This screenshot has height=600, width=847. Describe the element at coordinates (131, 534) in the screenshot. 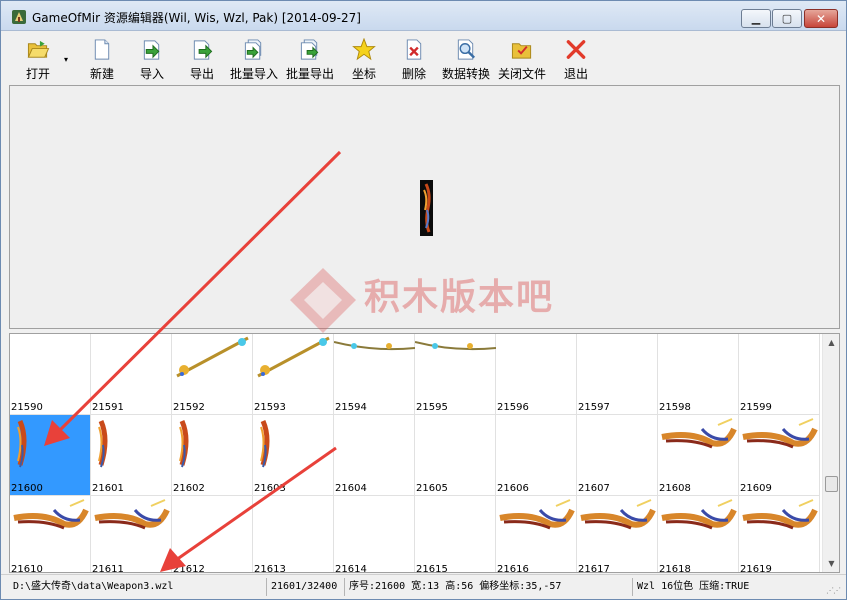

I see `thumbnail-cell: 21611` at that location.